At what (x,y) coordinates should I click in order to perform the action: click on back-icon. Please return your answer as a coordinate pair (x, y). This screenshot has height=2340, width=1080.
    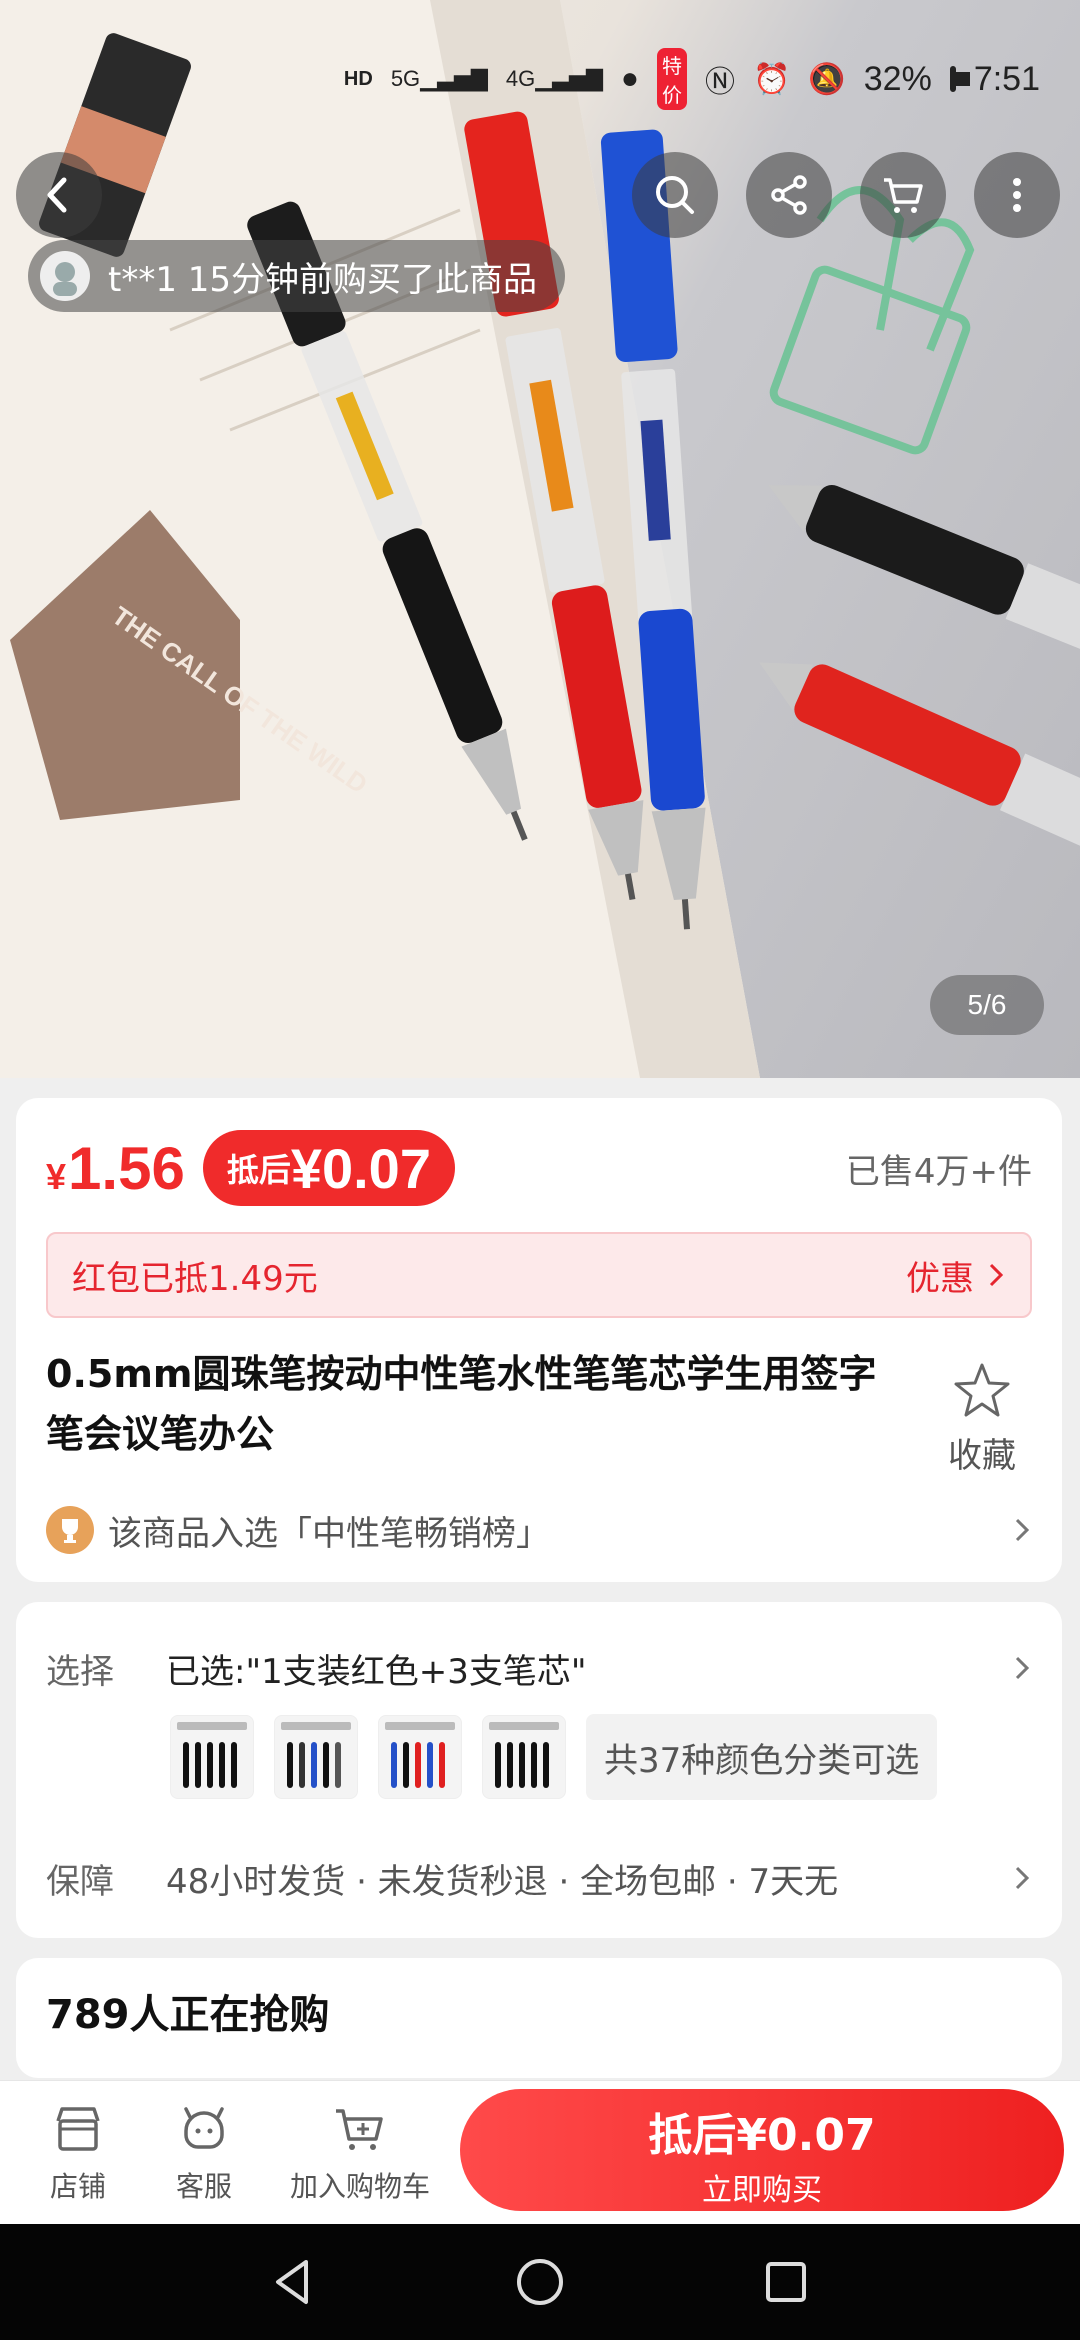
    Looking at the image, I should click on (57, 195).